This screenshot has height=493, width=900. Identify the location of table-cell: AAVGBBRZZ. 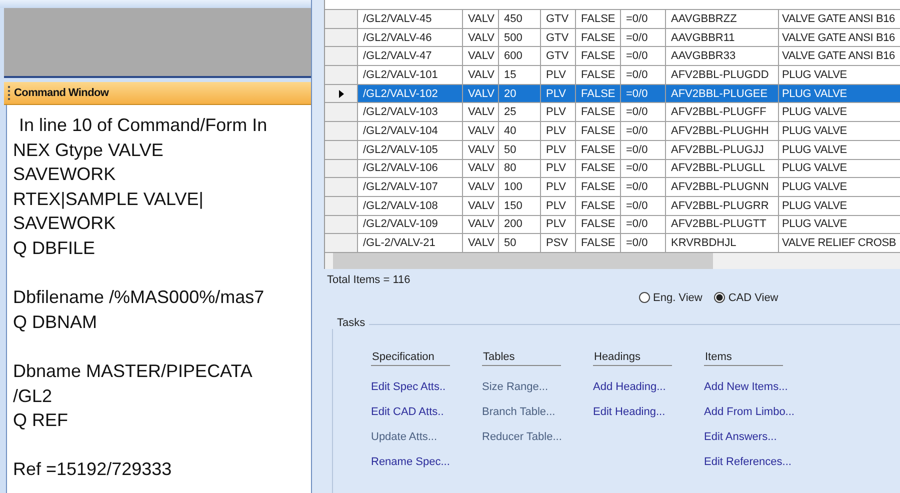
(722, 19).